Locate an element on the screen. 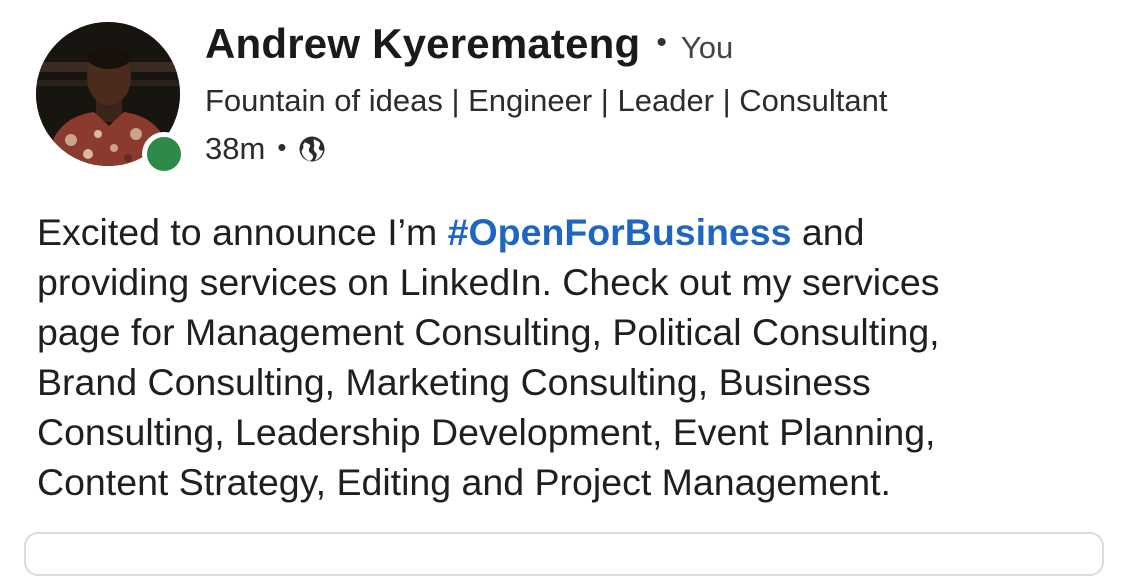 The width and height of the screenshot is (1125, 576). post-body-text: Excited to announce I’m is located at coordinates (242, 232).